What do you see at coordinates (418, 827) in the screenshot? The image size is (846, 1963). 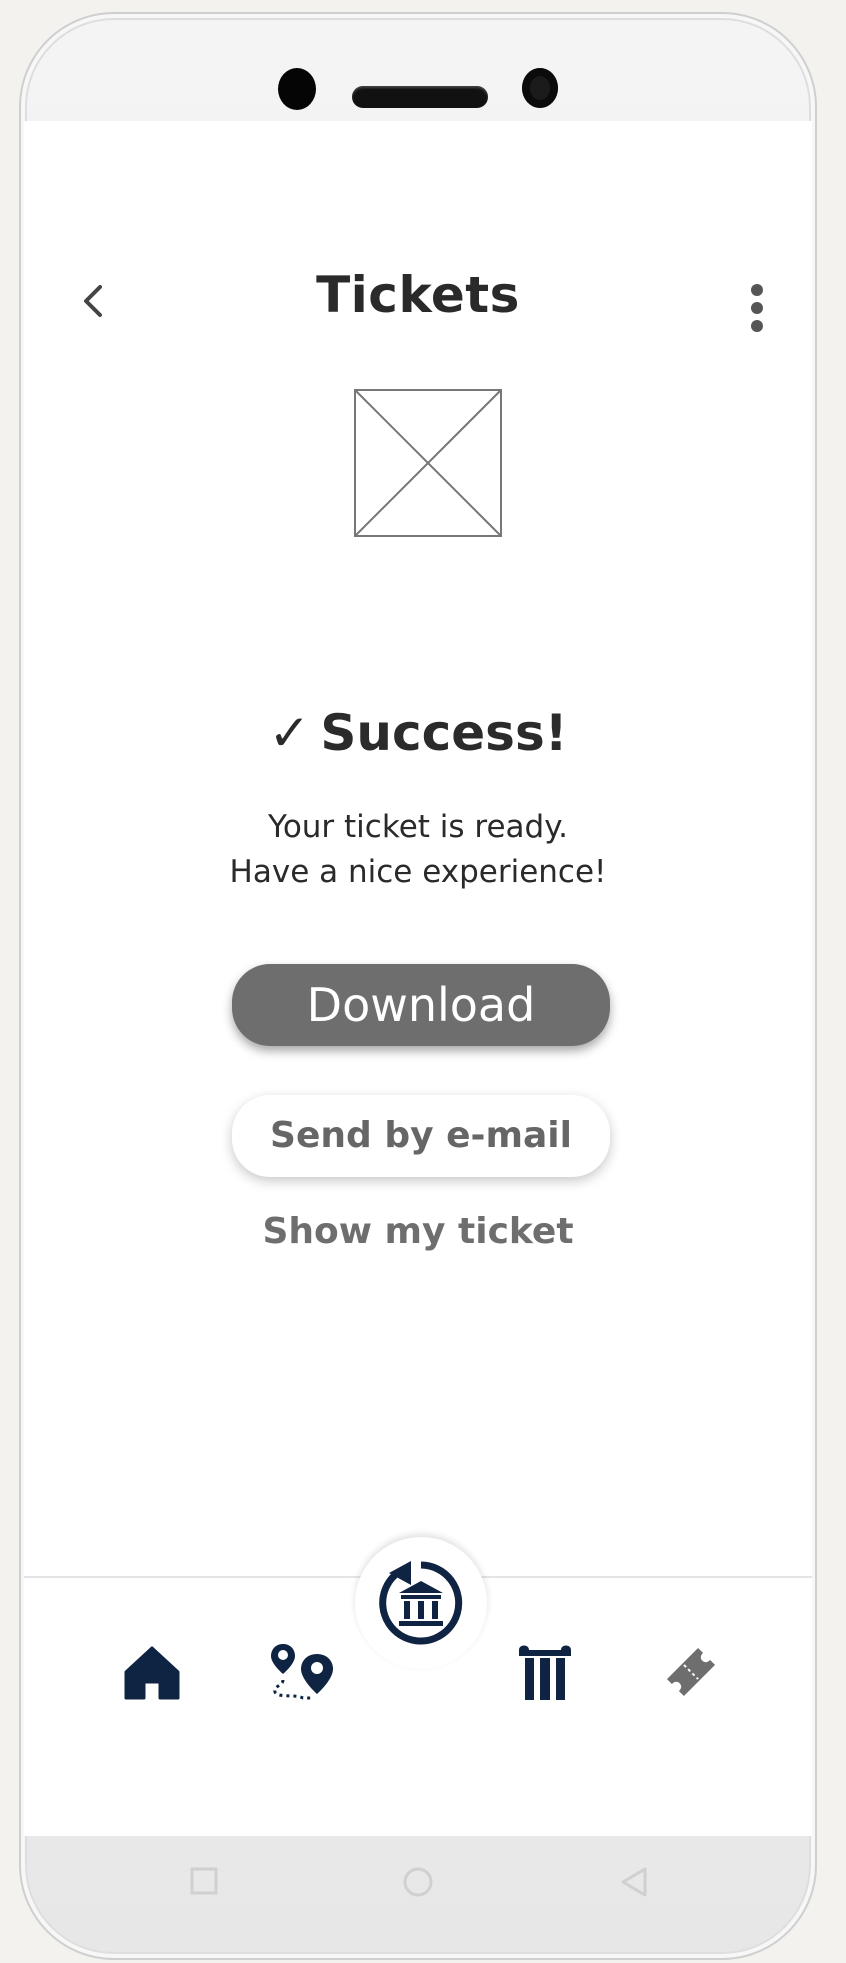 I see `message-line-1: Your ticket is ready.` at bounding box center [418, 827].